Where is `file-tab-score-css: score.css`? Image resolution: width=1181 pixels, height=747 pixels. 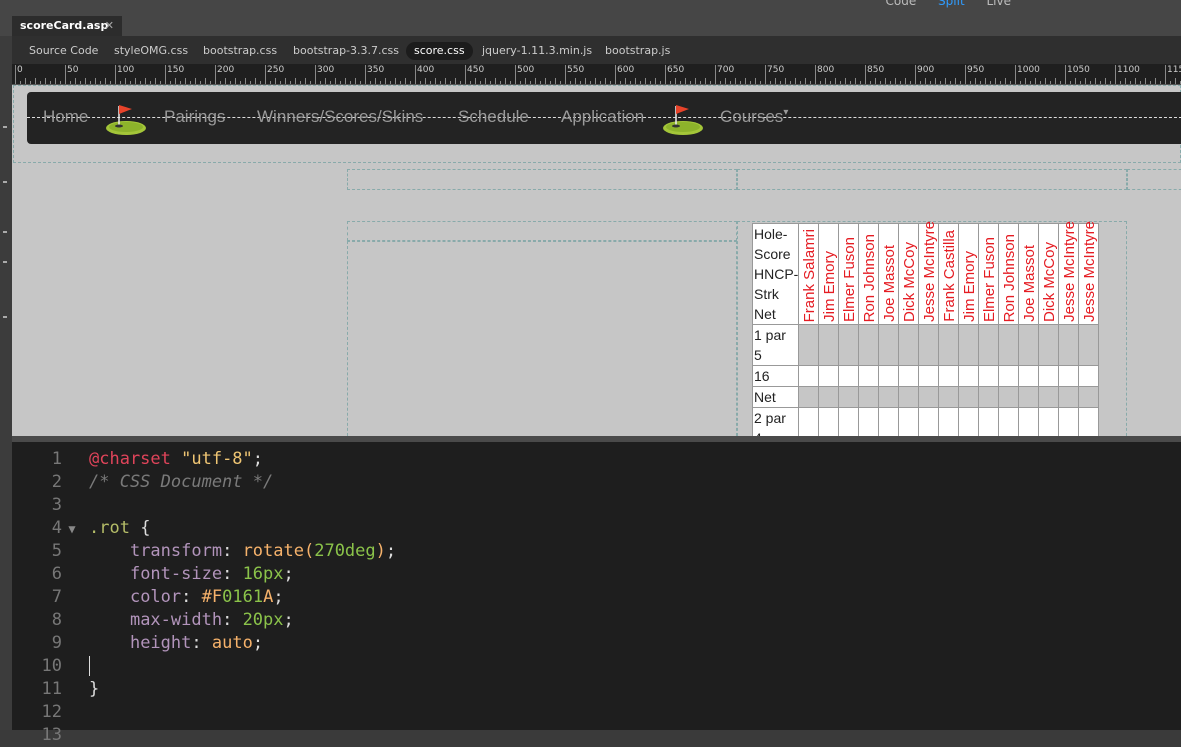
file-tab-score-css: score.css is located at coordinates (439, 51).